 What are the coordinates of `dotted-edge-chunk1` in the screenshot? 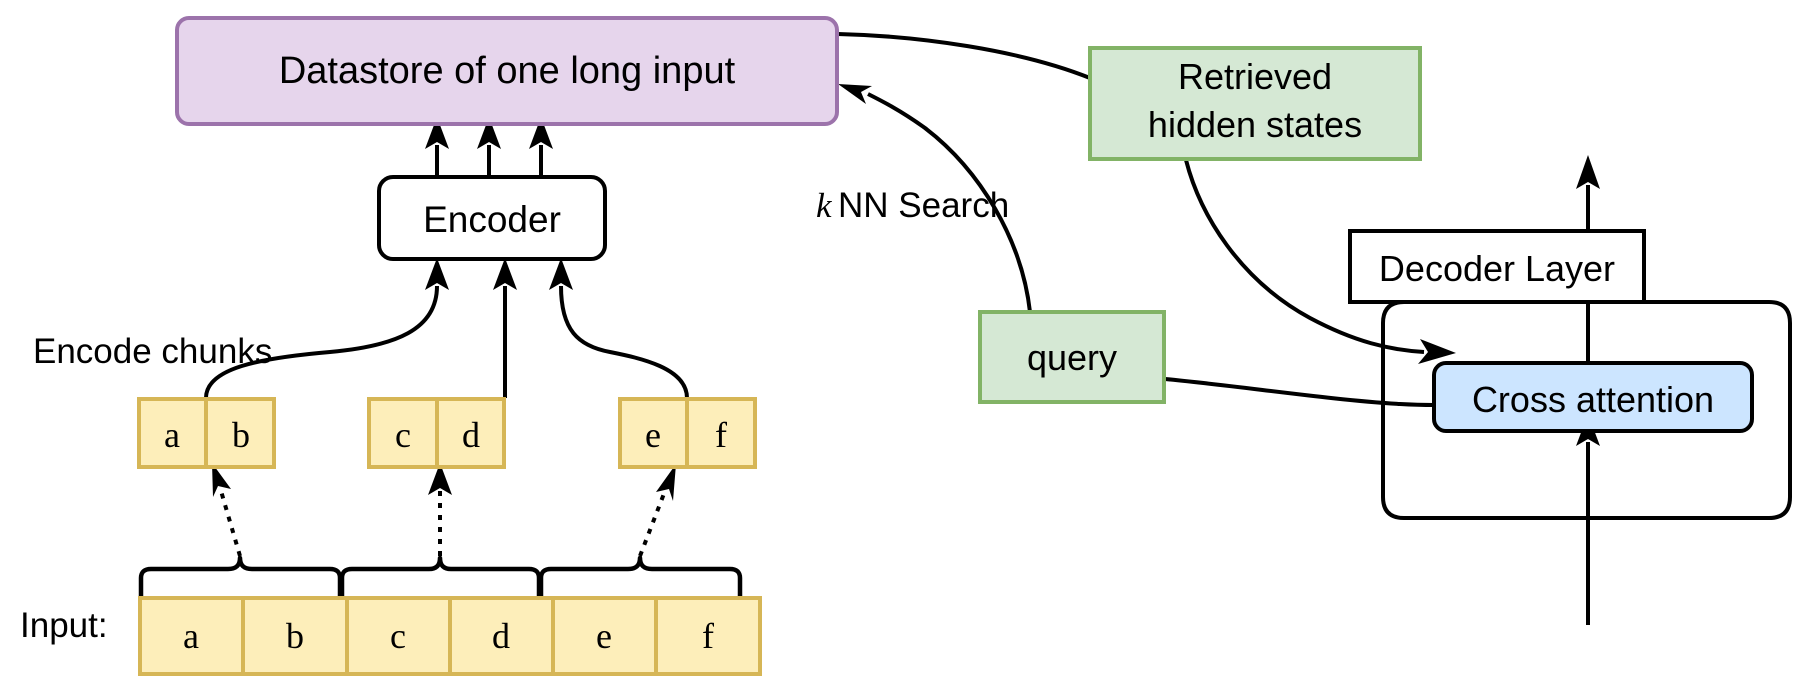 It's located at (230, 523).